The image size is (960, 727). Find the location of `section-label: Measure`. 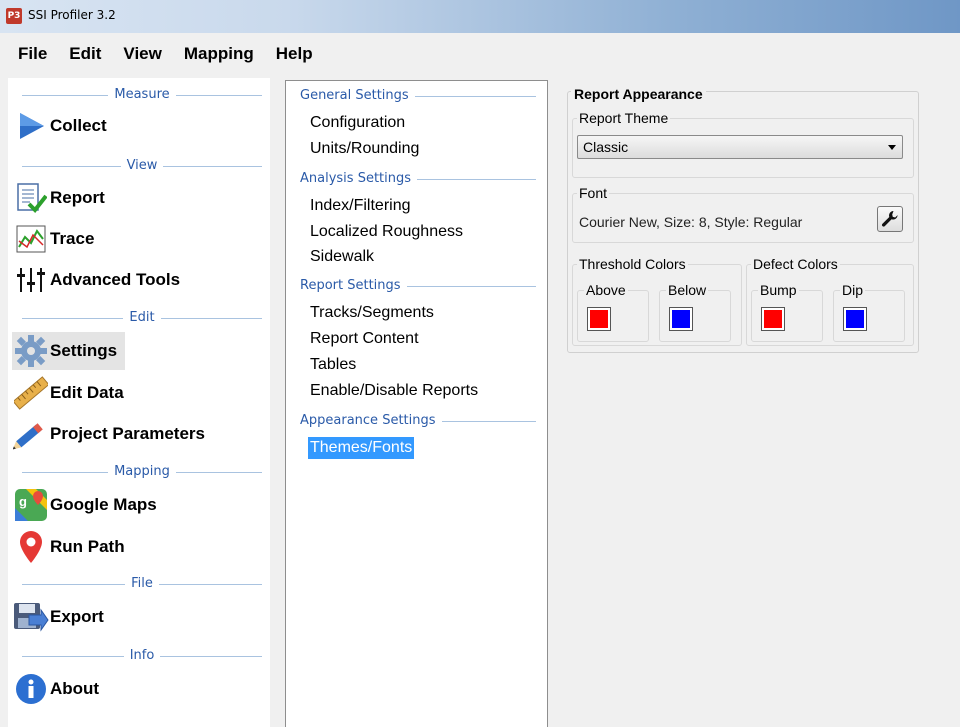

section-label: Measure is located at coordinates (142, 94).